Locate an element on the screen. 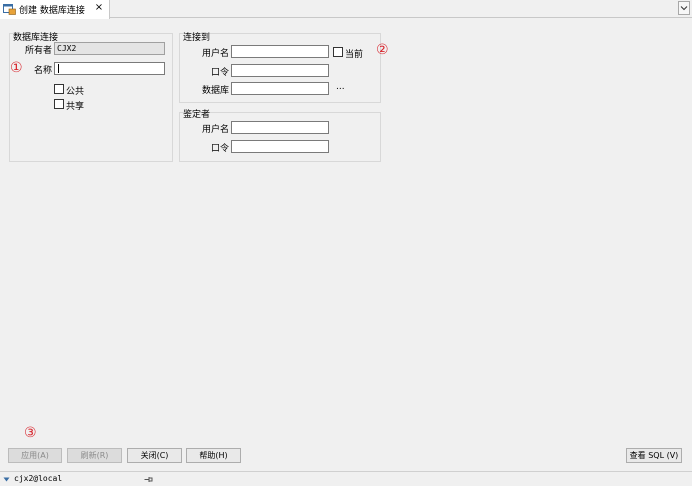 The image size is (692, 486). auth-password-label: 口令 is located at coordinates (219, 149).